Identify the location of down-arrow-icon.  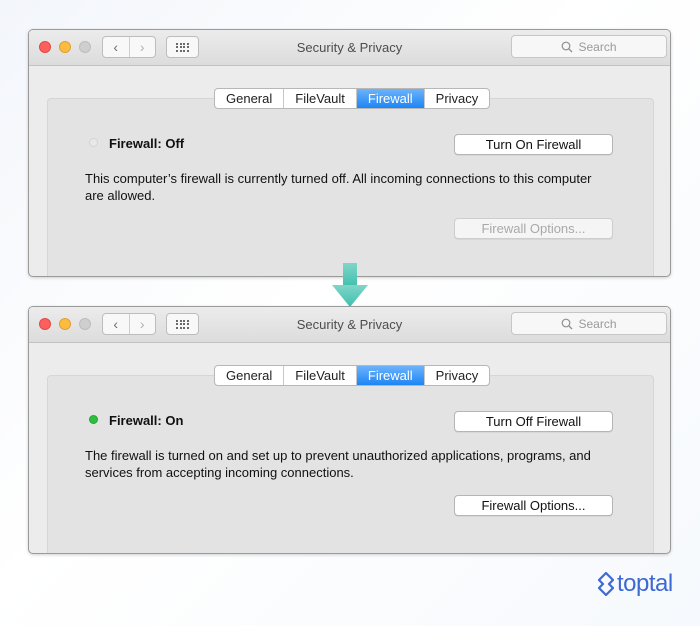
(350, 285).